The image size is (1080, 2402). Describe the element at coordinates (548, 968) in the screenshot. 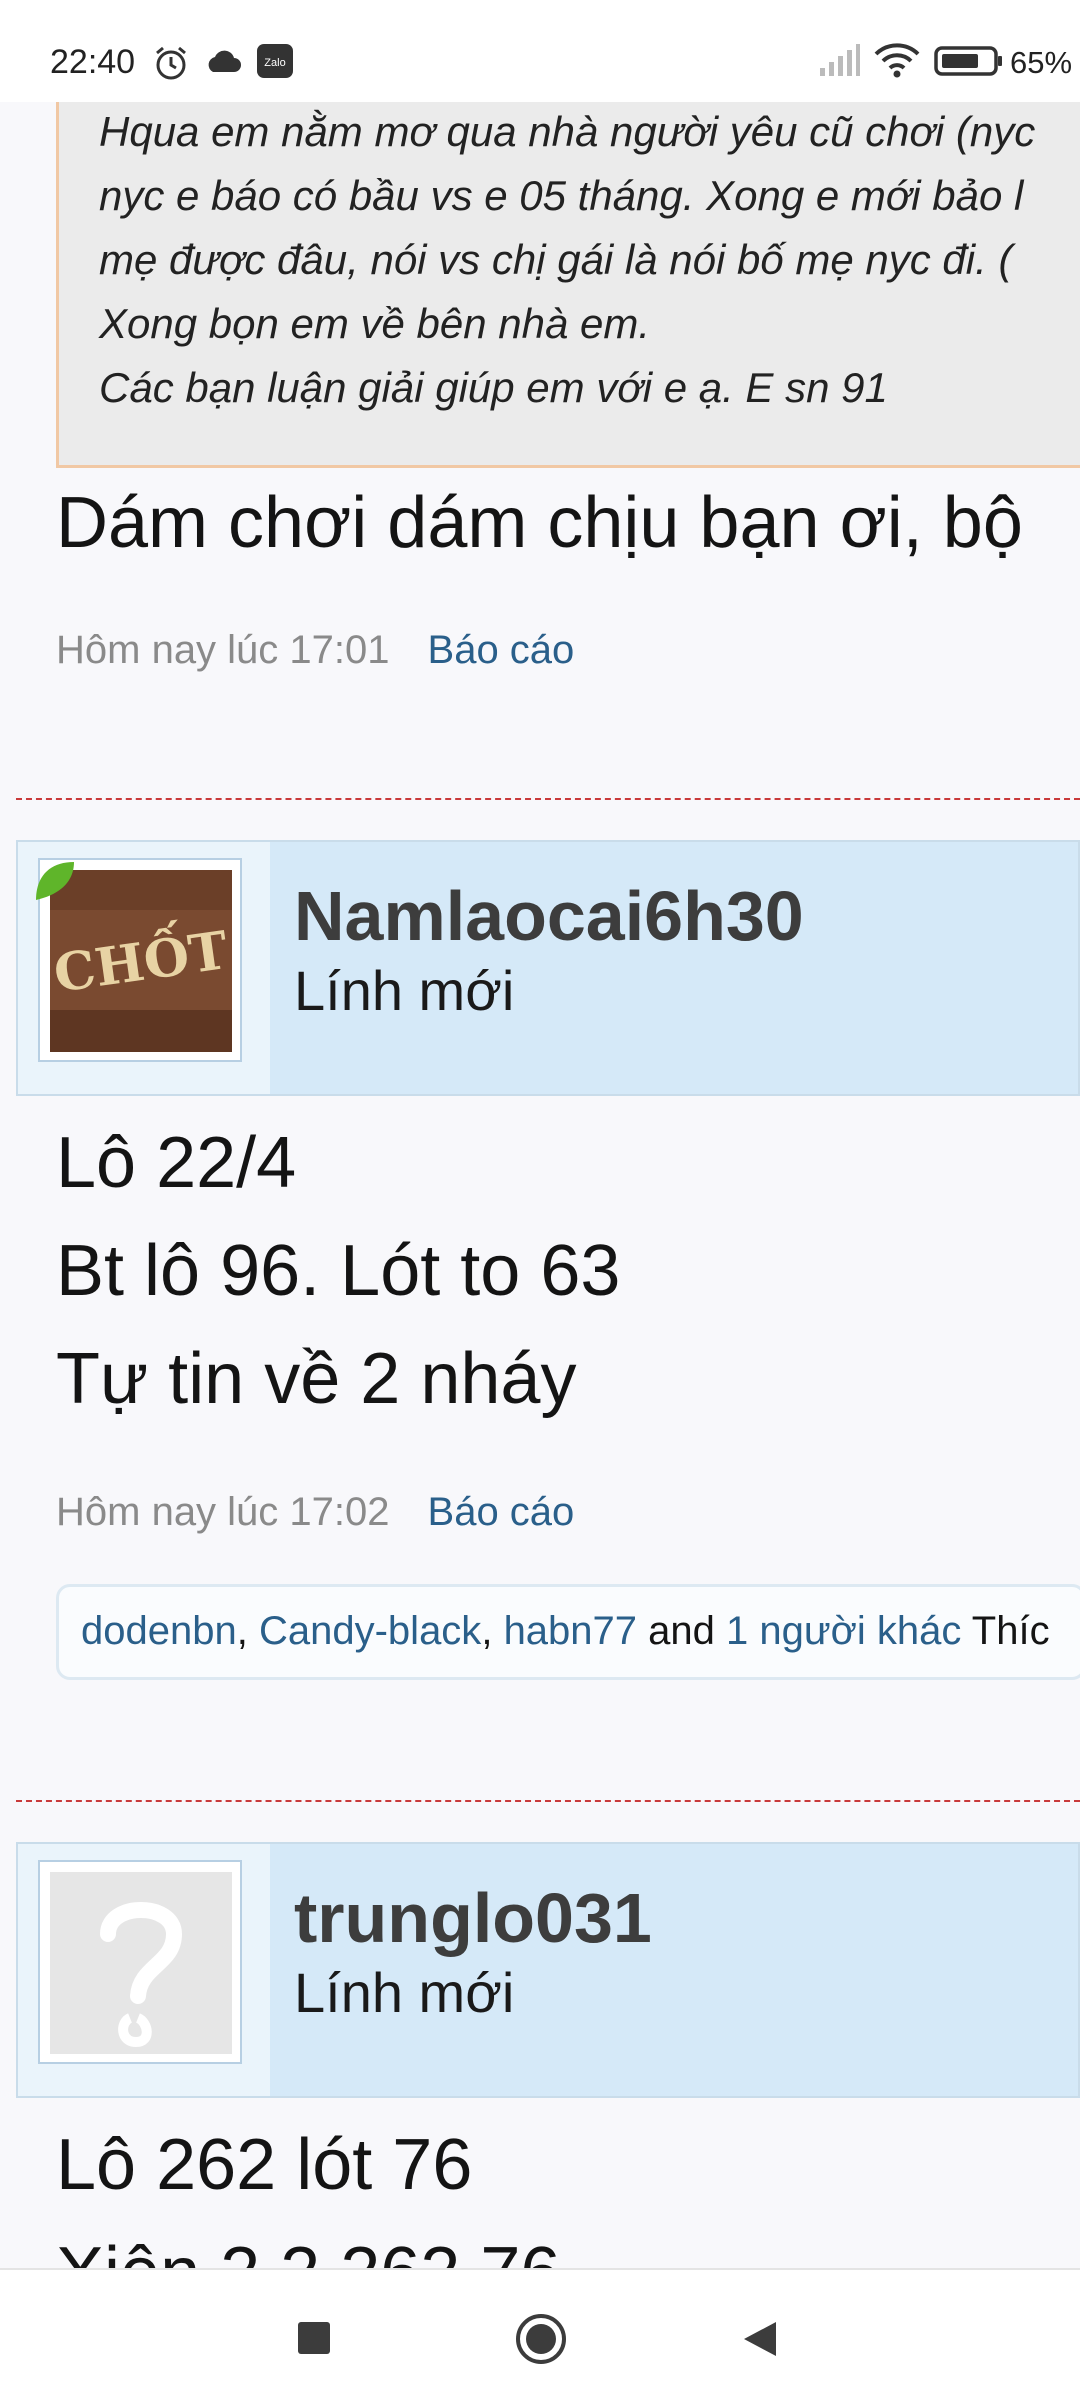

I see `user-info-bar: CHỐT Namlaocai6h30 Lính mới` at that location.